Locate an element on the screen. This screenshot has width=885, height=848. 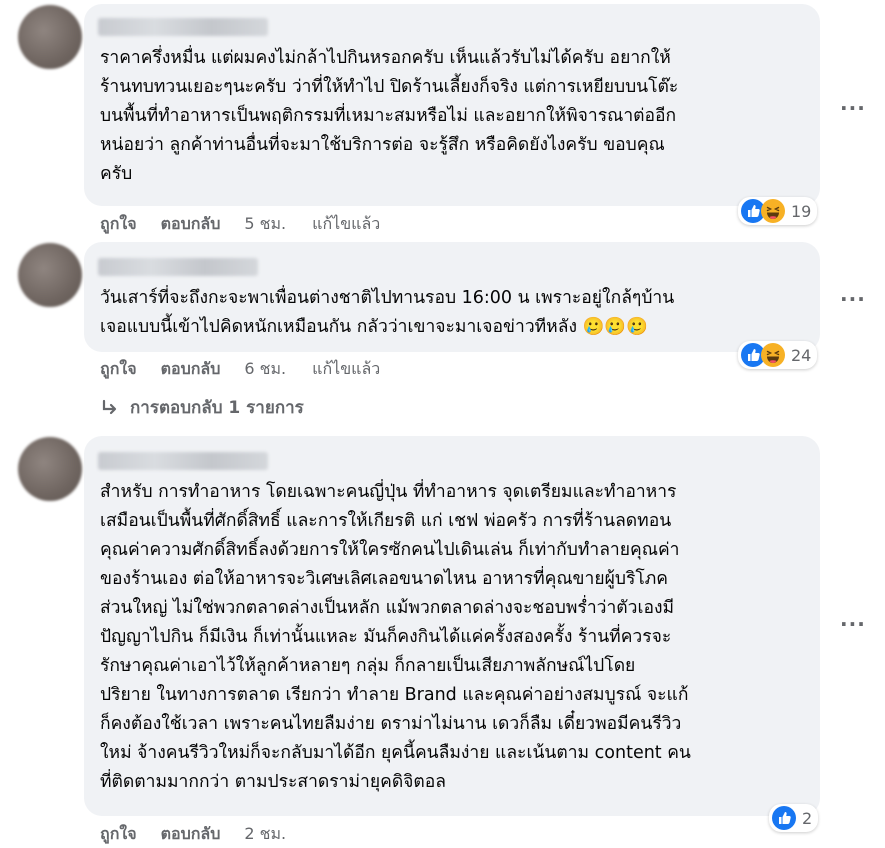
reaction-count: 24 is located at coordinates (801, 355).